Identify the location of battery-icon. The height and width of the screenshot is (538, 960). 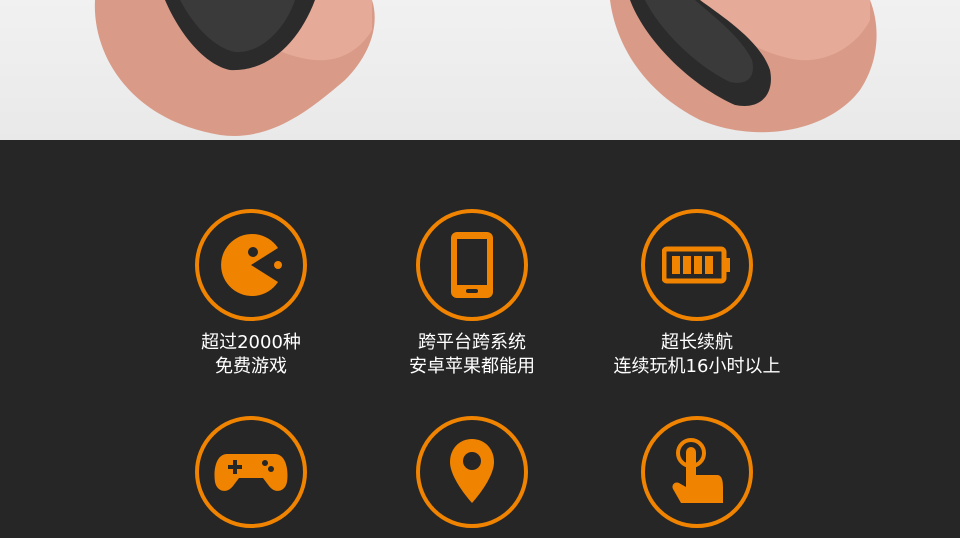
(696, 265).